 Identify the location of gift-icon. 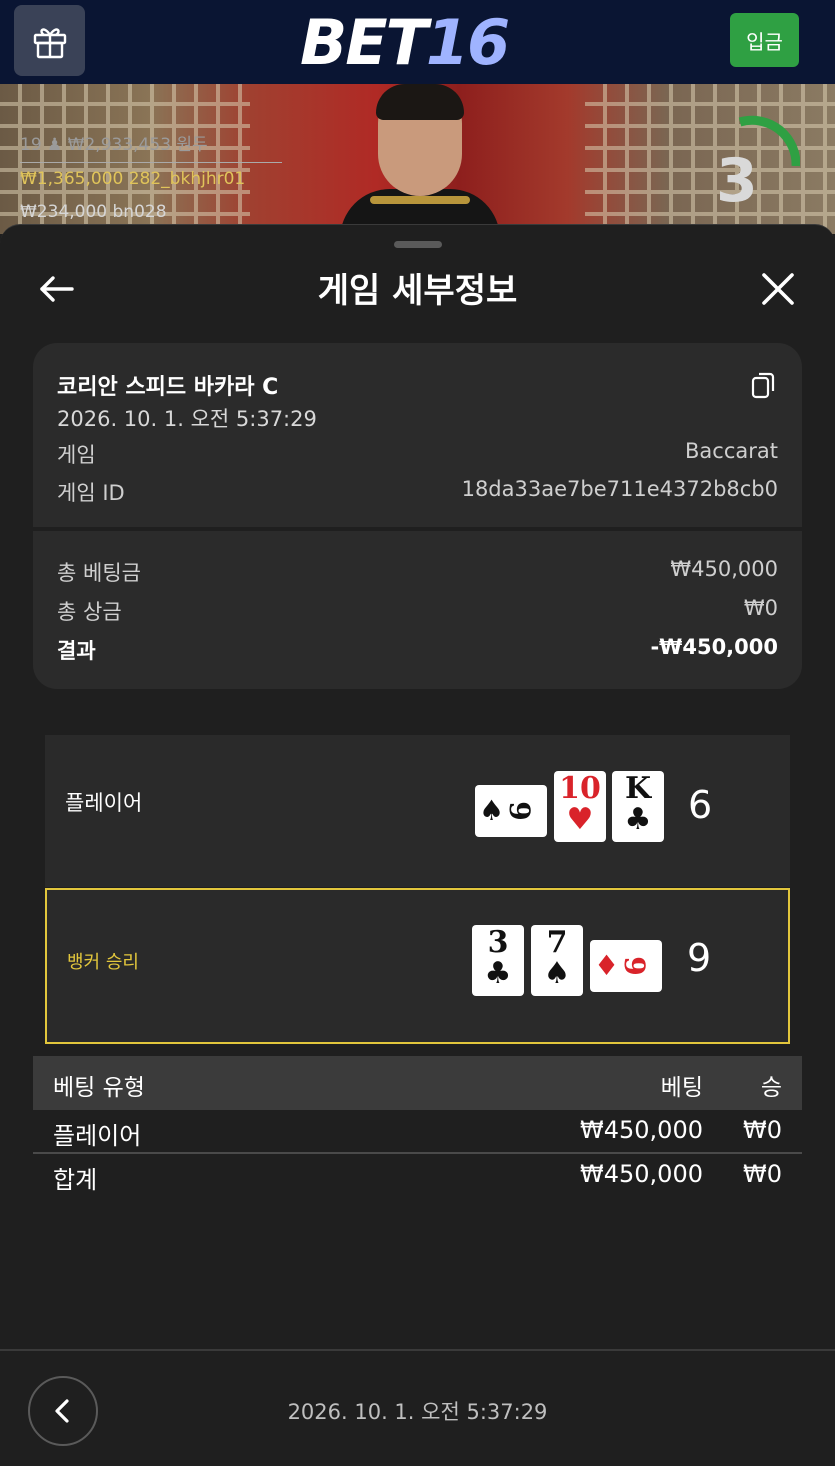
(49, 42).